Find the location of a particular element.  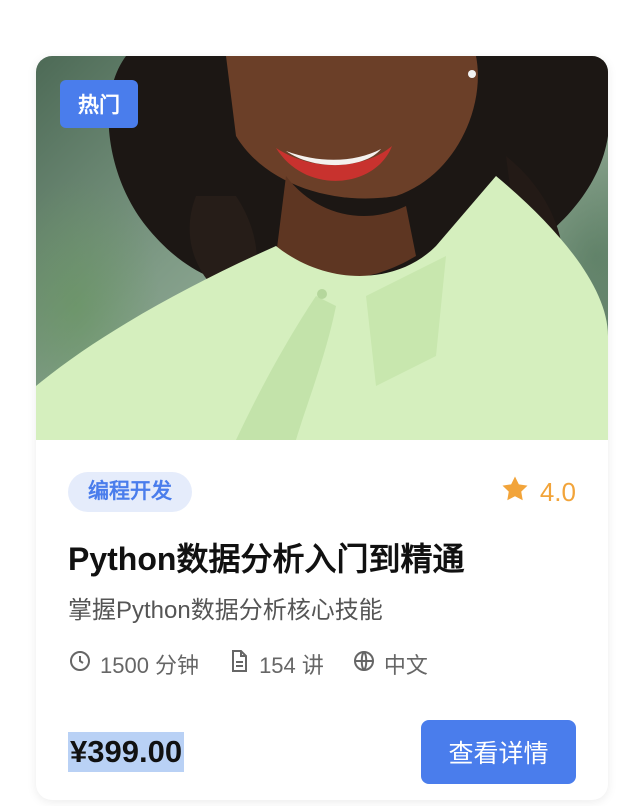

star-icon is located at coordinates (520, 492).